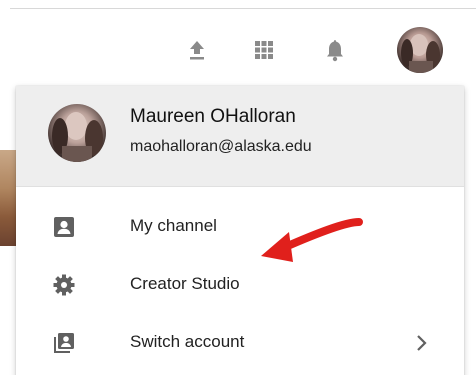 Image resolution: width=476 pixels, height=375 pixels. I want to click on switch-account-icon, so click(64, 343).